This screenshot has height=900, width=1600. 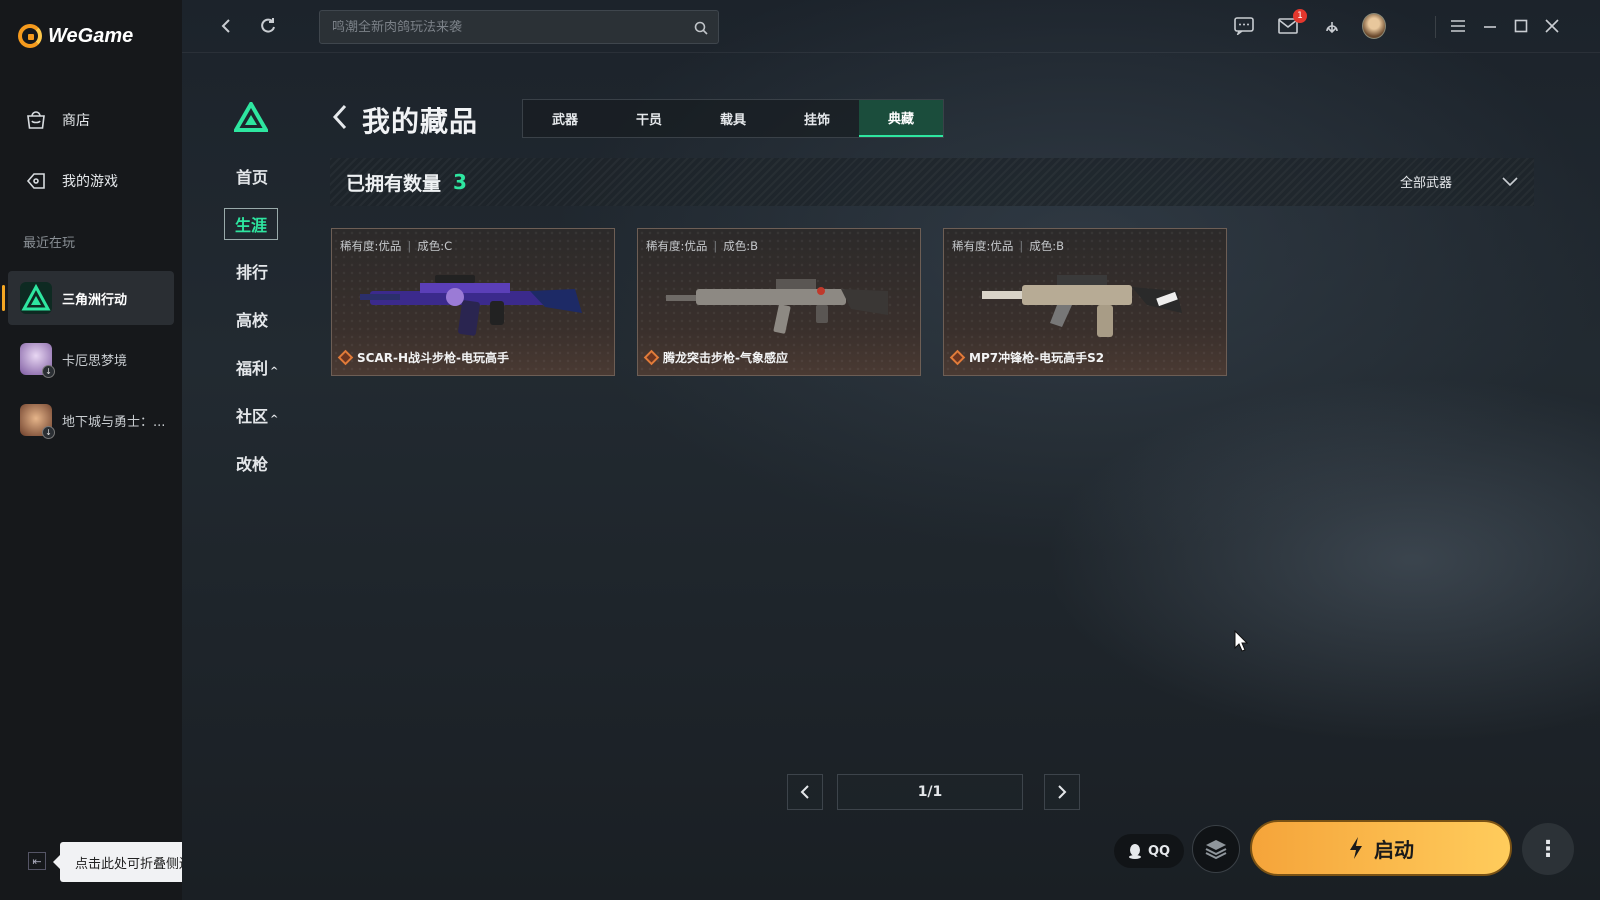 I want to click on minimize-icon, so click(x=1490, y=26).